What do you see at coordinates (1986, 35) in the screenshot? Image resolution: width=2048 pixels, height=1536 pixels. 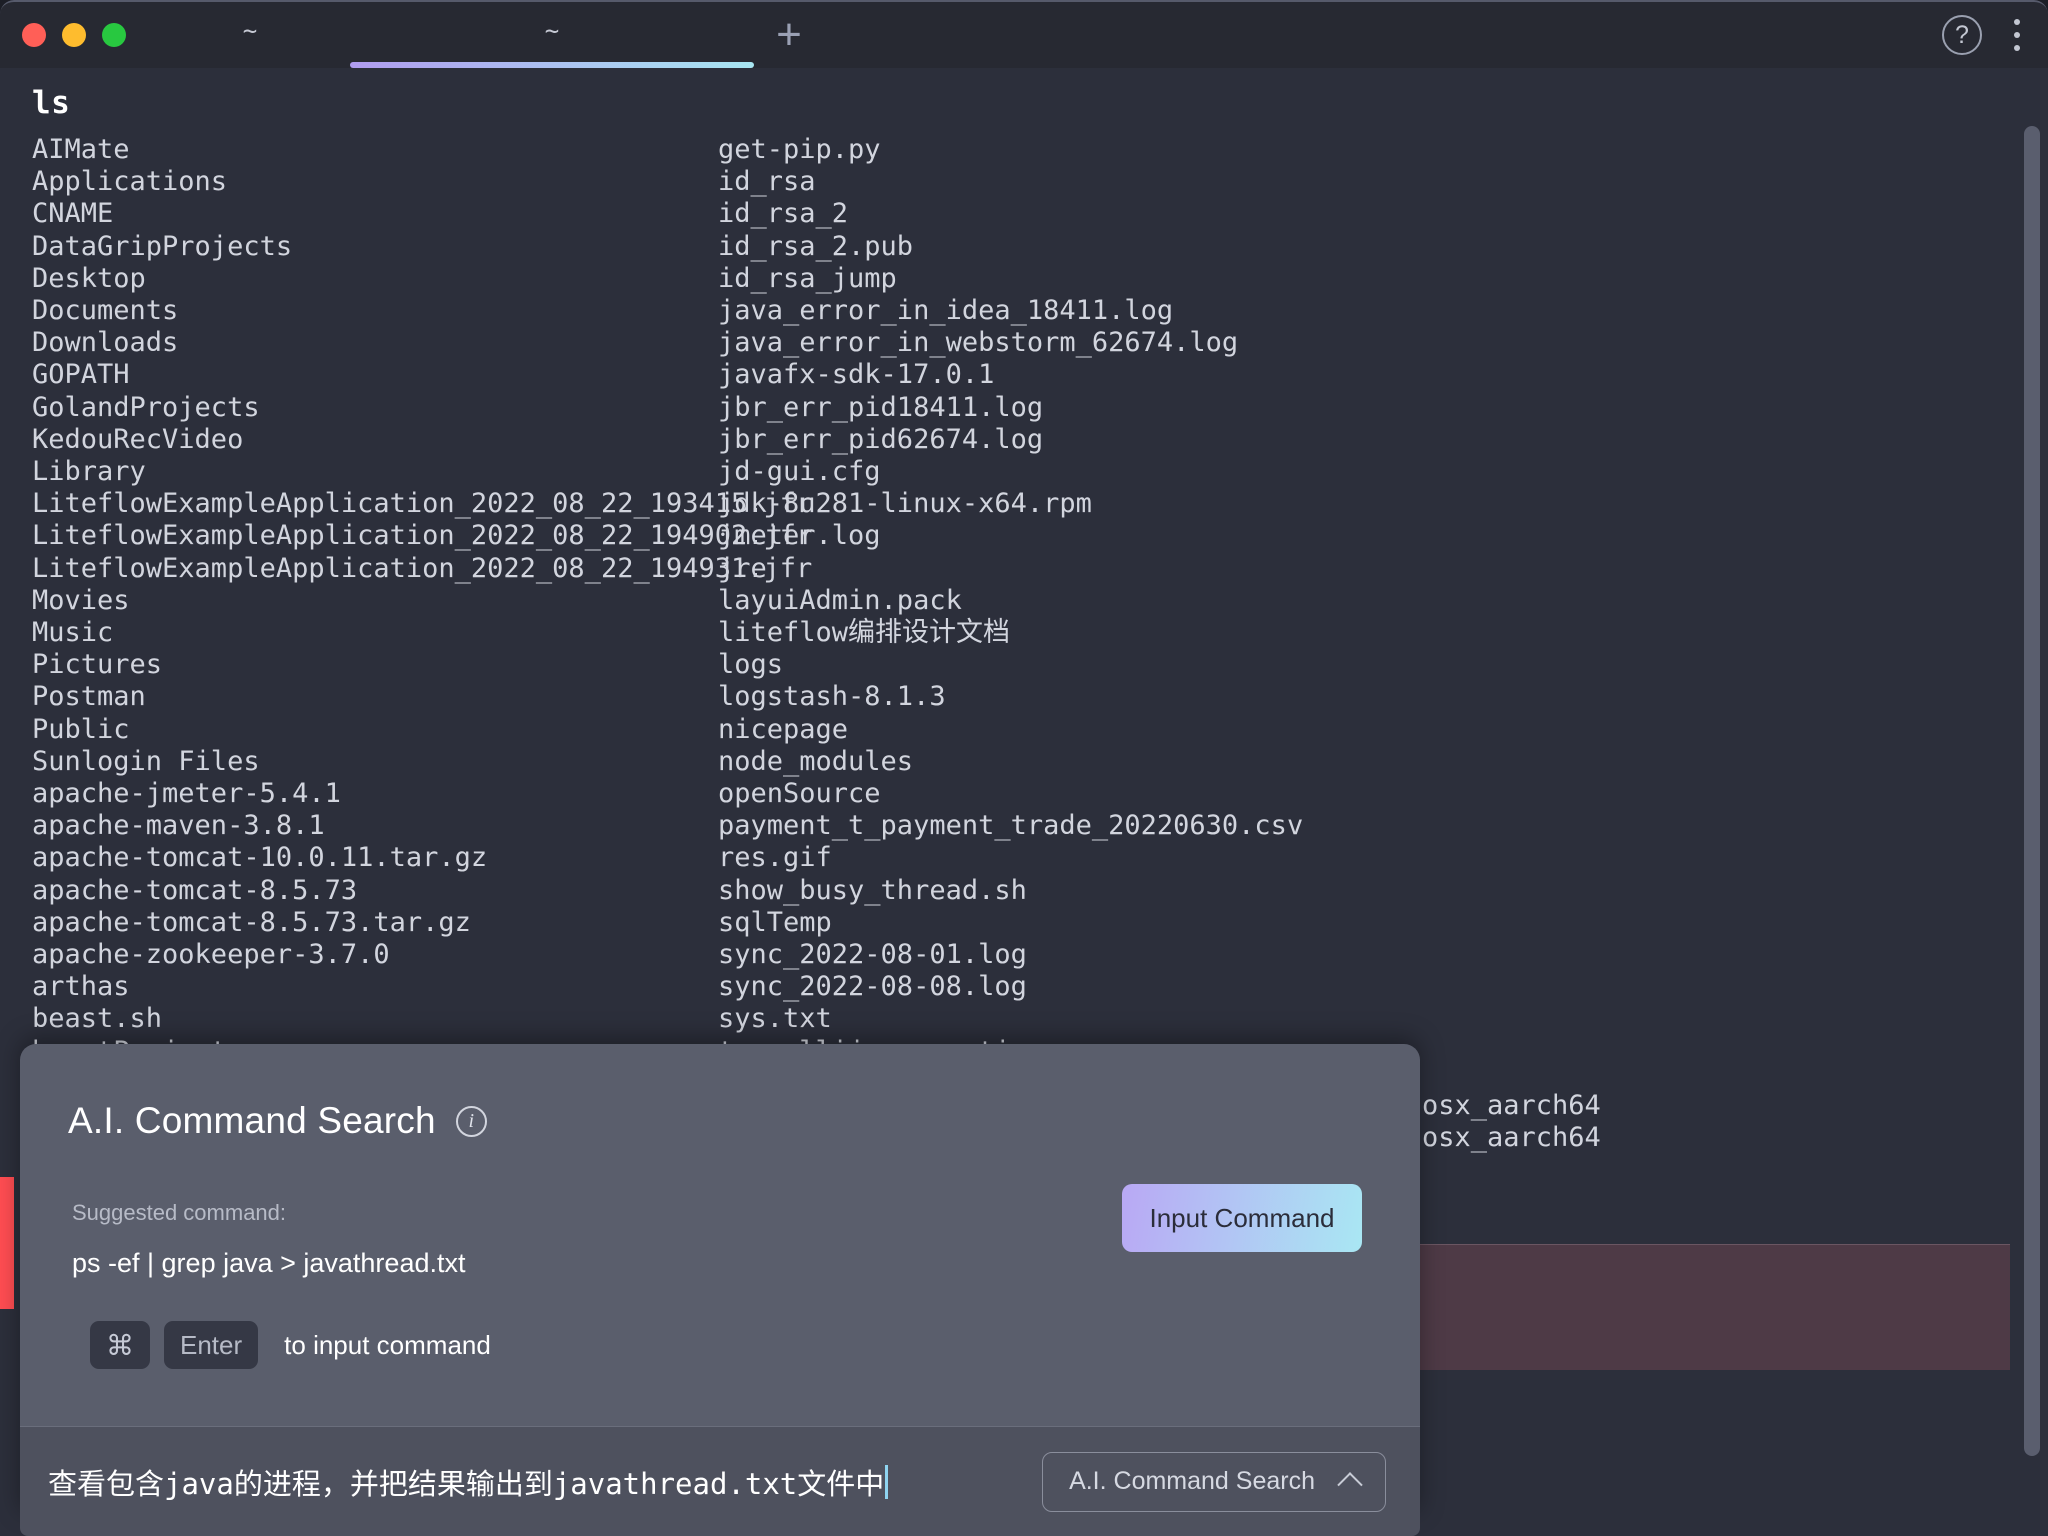 I see `titlebar-actions: ?` at bounding box center [1986, 35].